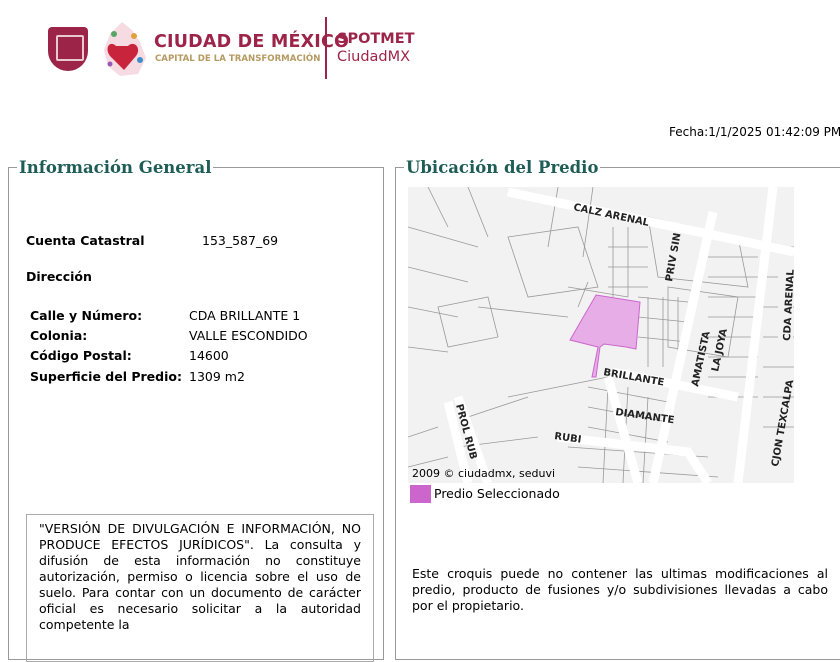 The width and height of the screenshot is (840, 662). What do you see at coordinates (209, 355) in the screenshot?
I see `field-value: 14600` at bounding box center [209, 355].